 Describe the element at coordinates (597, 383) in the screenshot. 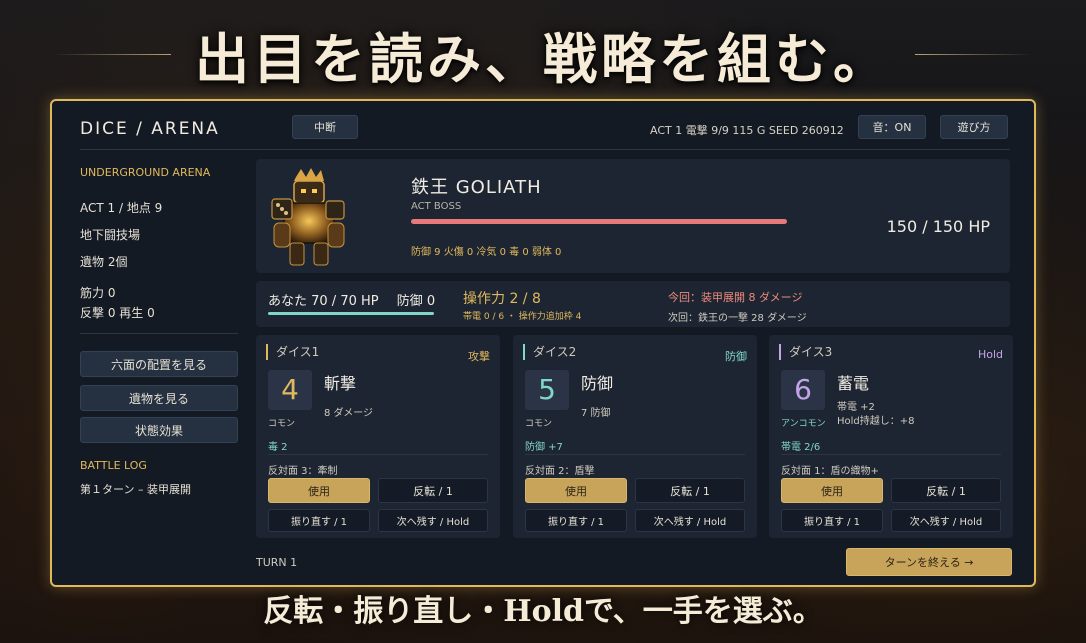

I see `dice-skill-name: 防御` at that location.